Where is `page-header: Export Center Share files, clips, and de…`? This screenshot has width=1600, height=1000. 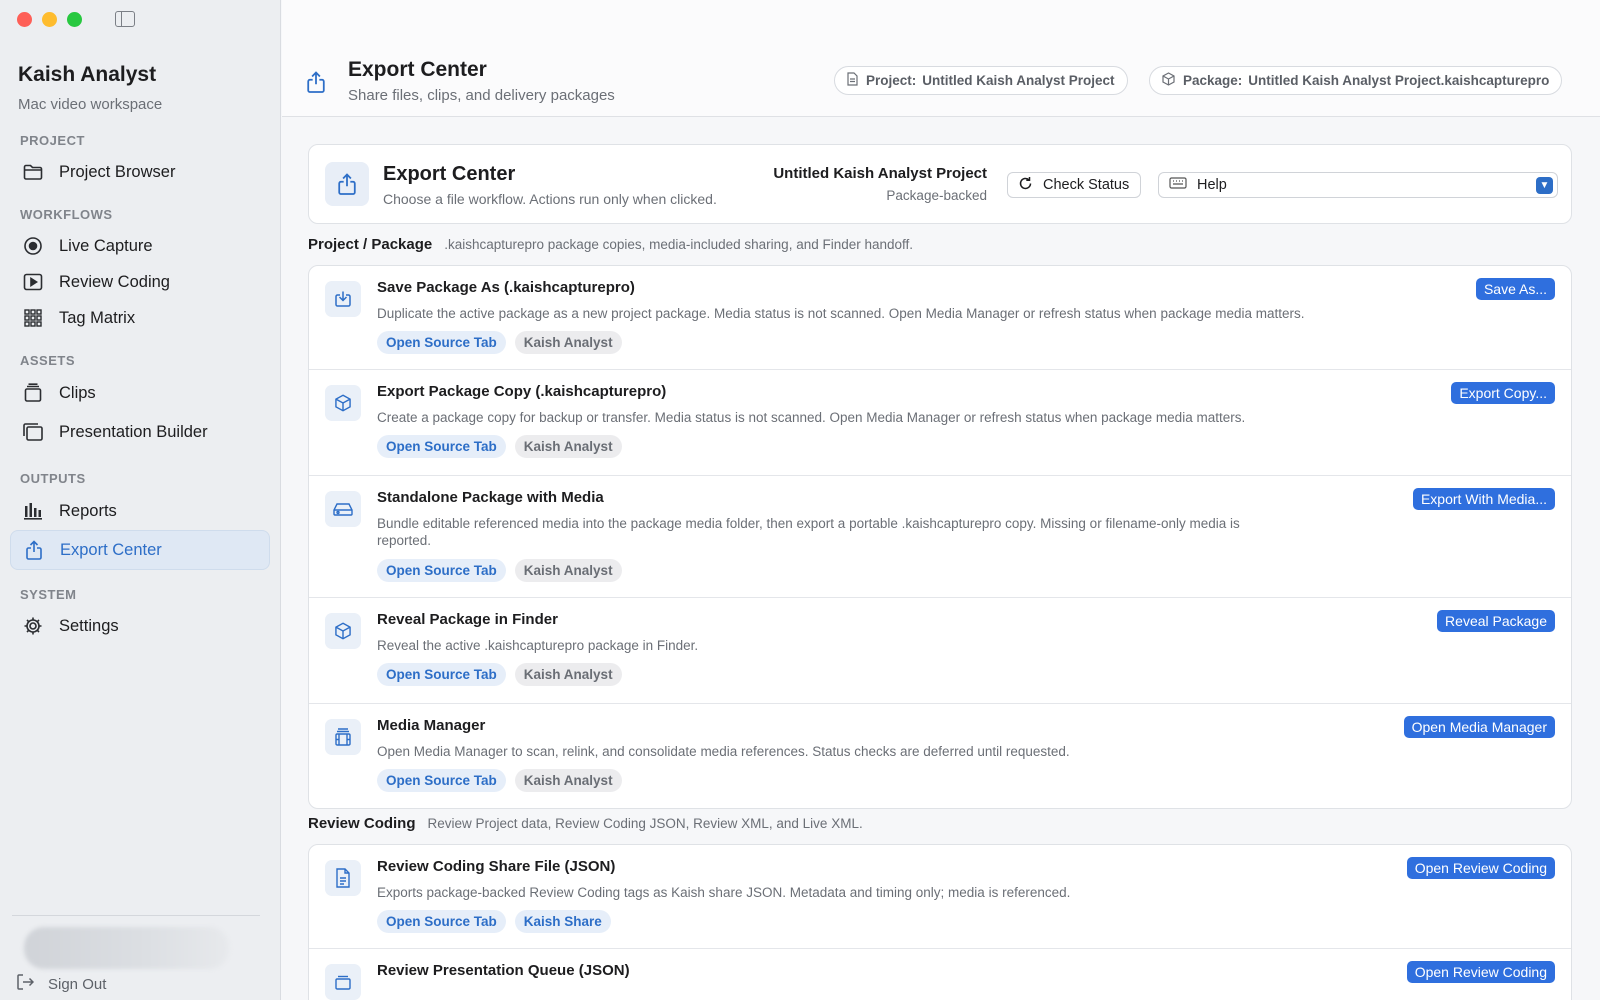 page-header: Export Center Share files, clips, and de… is located at coordinates (941, 58).